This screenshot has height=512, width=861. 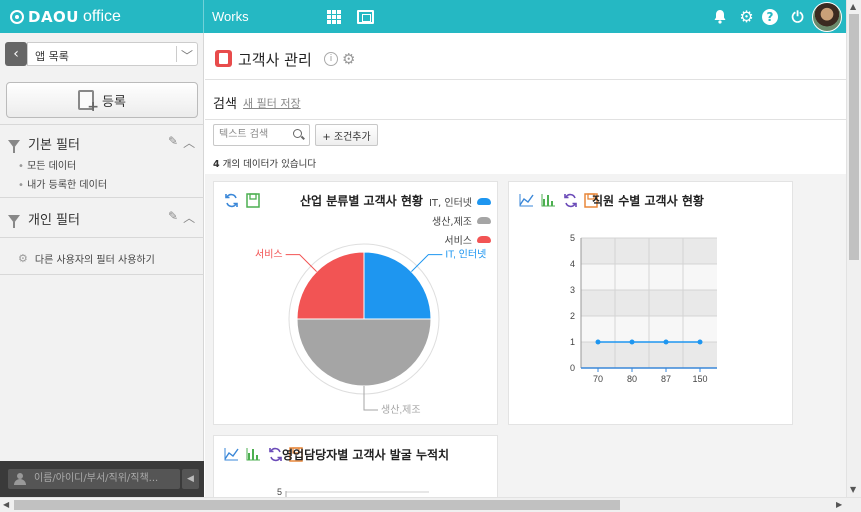 What do you see at coordinates (114, 102) in the screenshot?
I see `register-label: 등록` at bounding box center [114, 102].